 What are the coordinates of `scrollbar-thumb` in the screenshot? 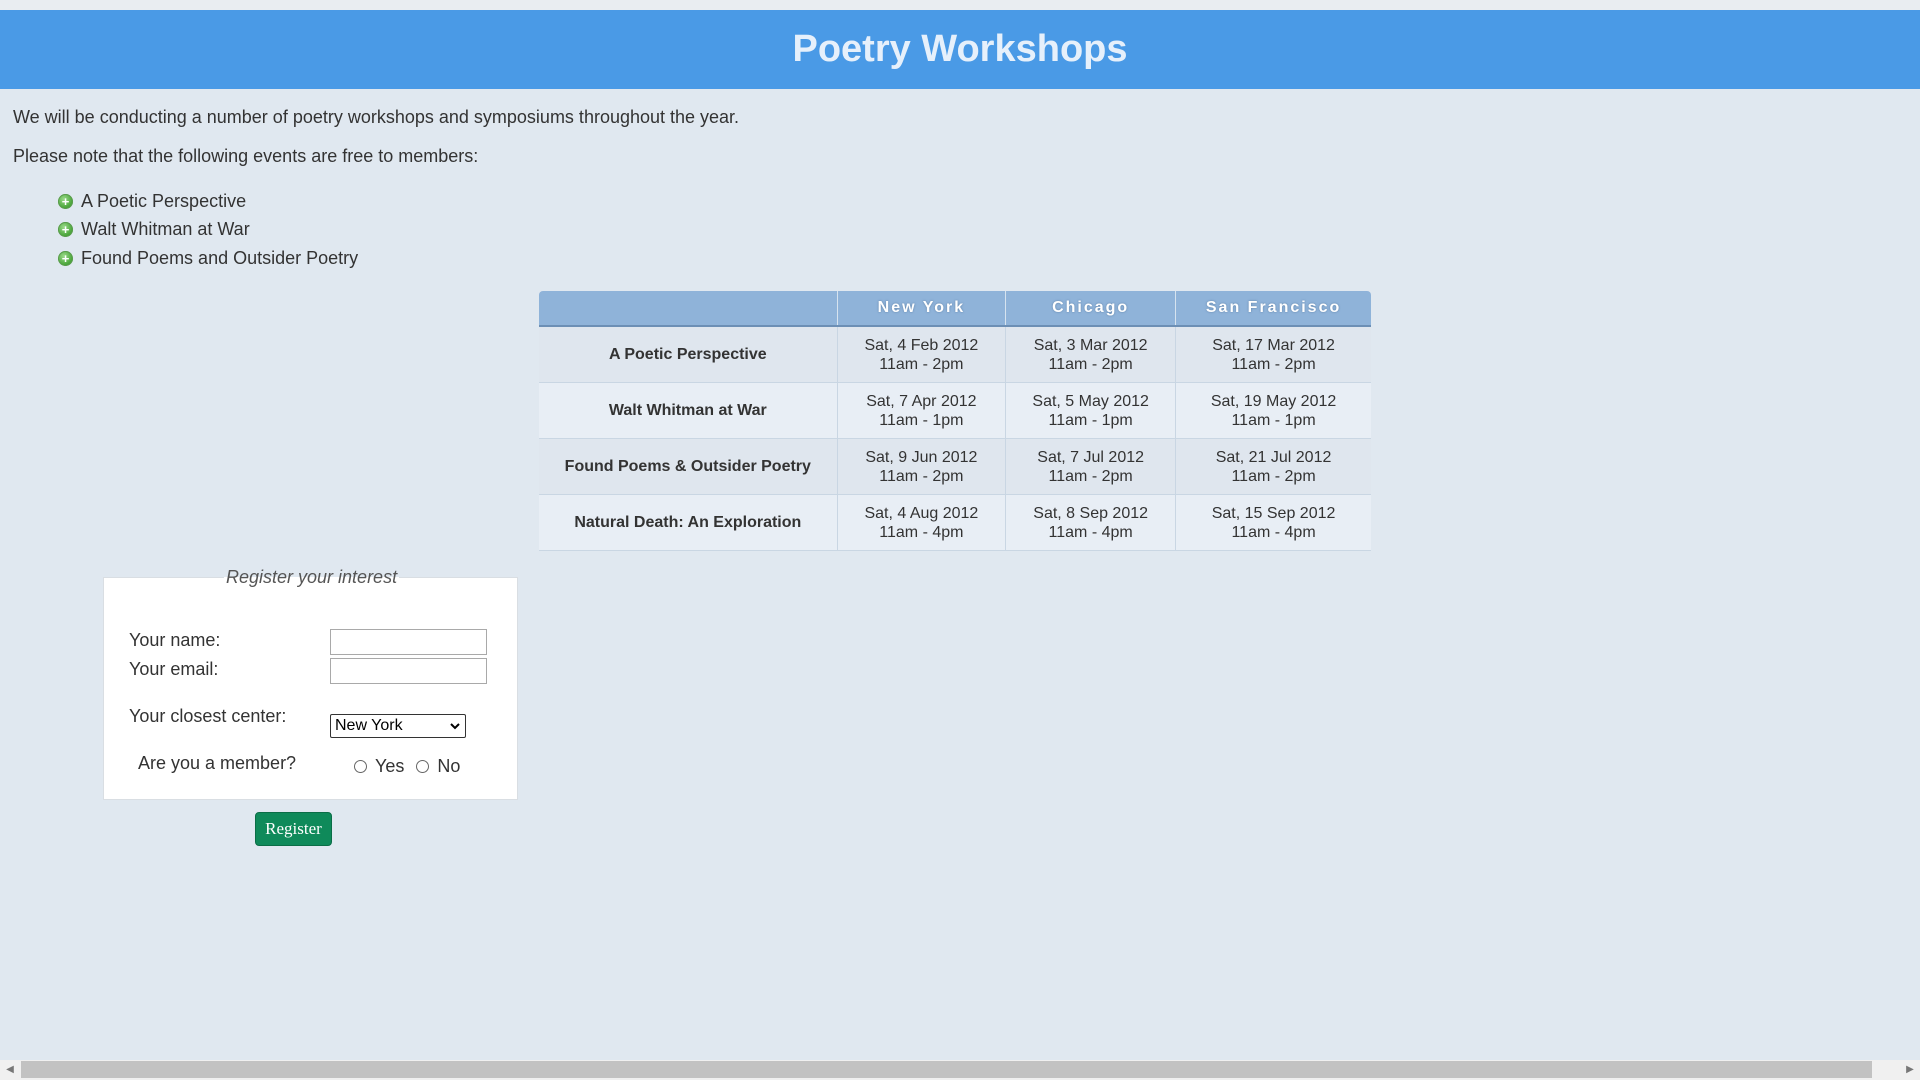 It's located at (946, 1069).